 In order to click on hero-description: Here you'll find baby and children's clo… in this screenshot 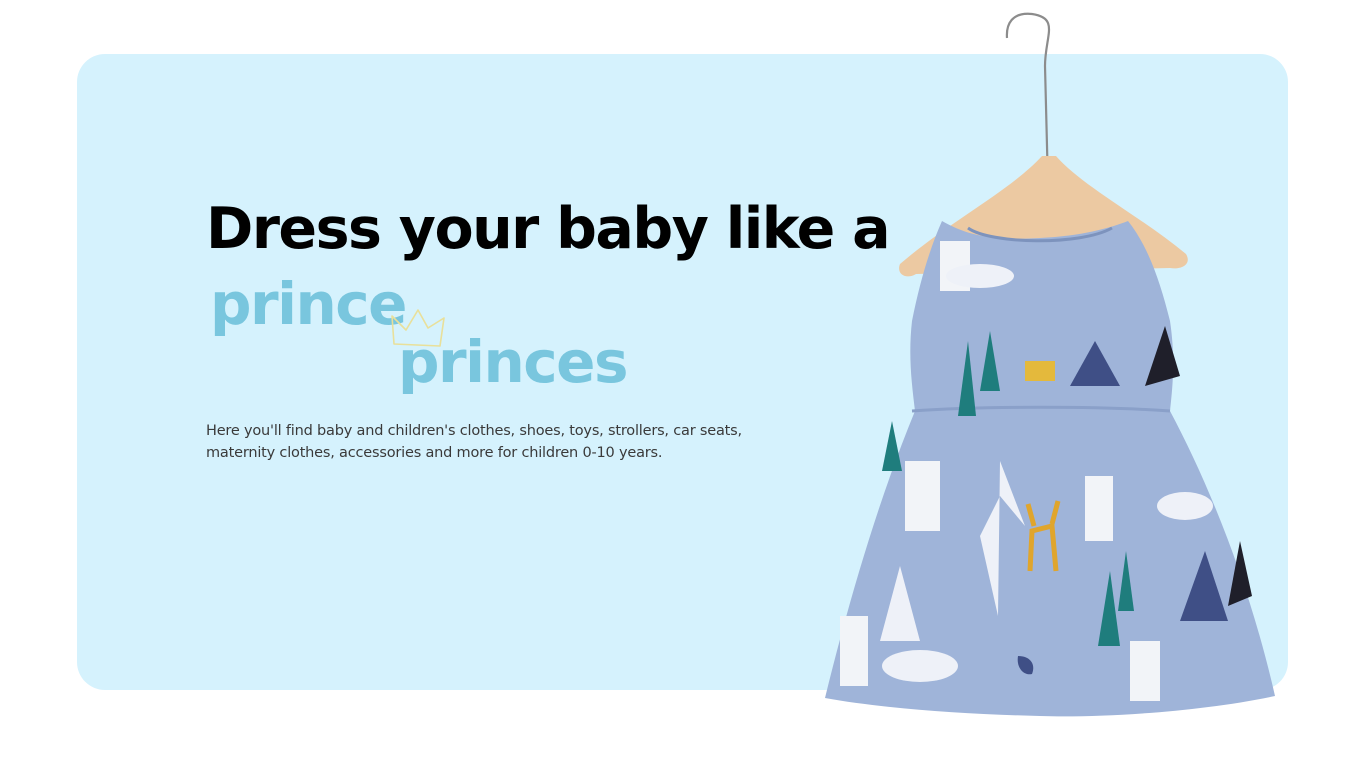, I will do `click(474, 442)`.